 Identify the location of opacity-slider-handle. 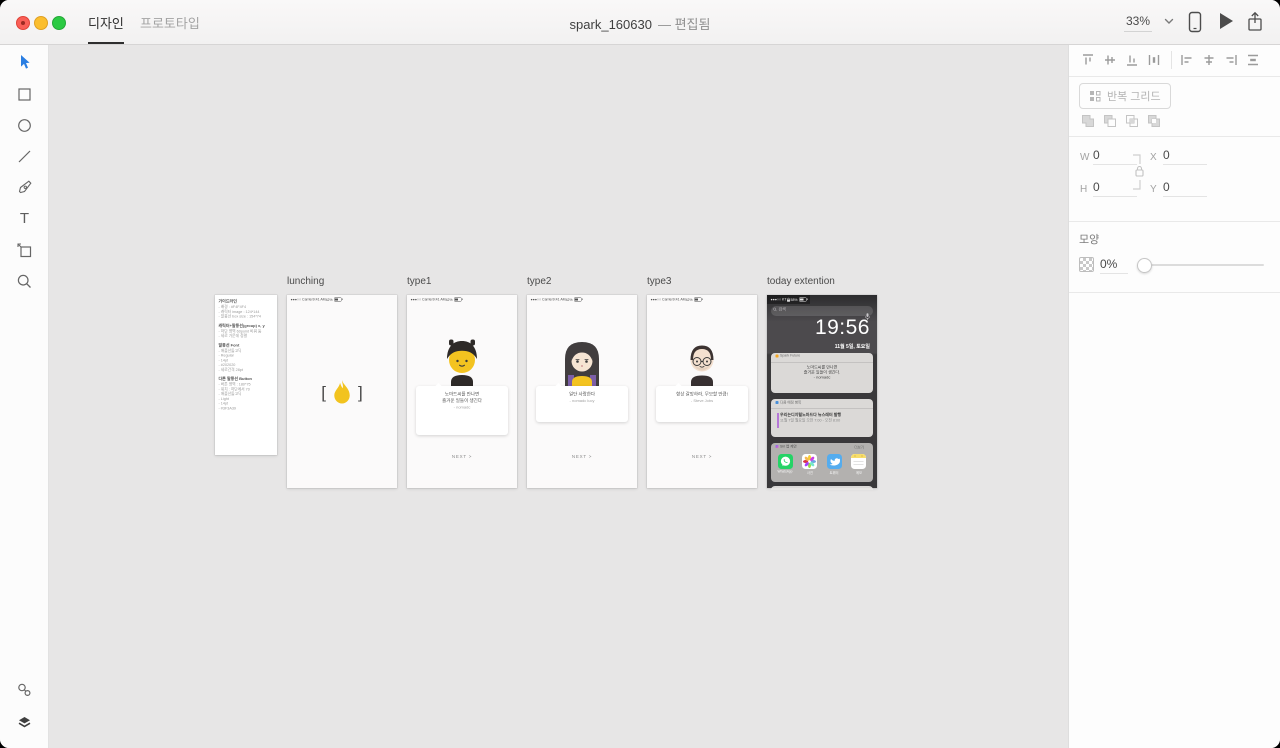
(1144, 265).